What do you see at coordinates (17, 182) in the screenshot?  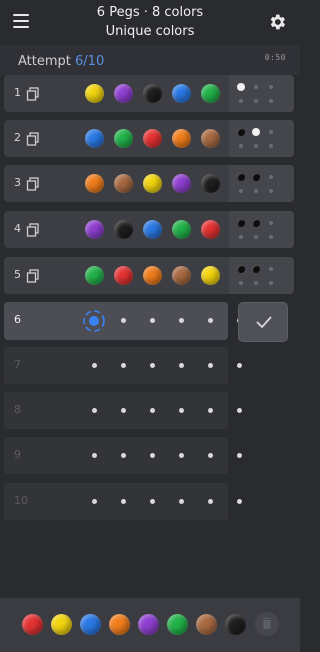 I see `row-number: 3` at bounding box center [17, 182].